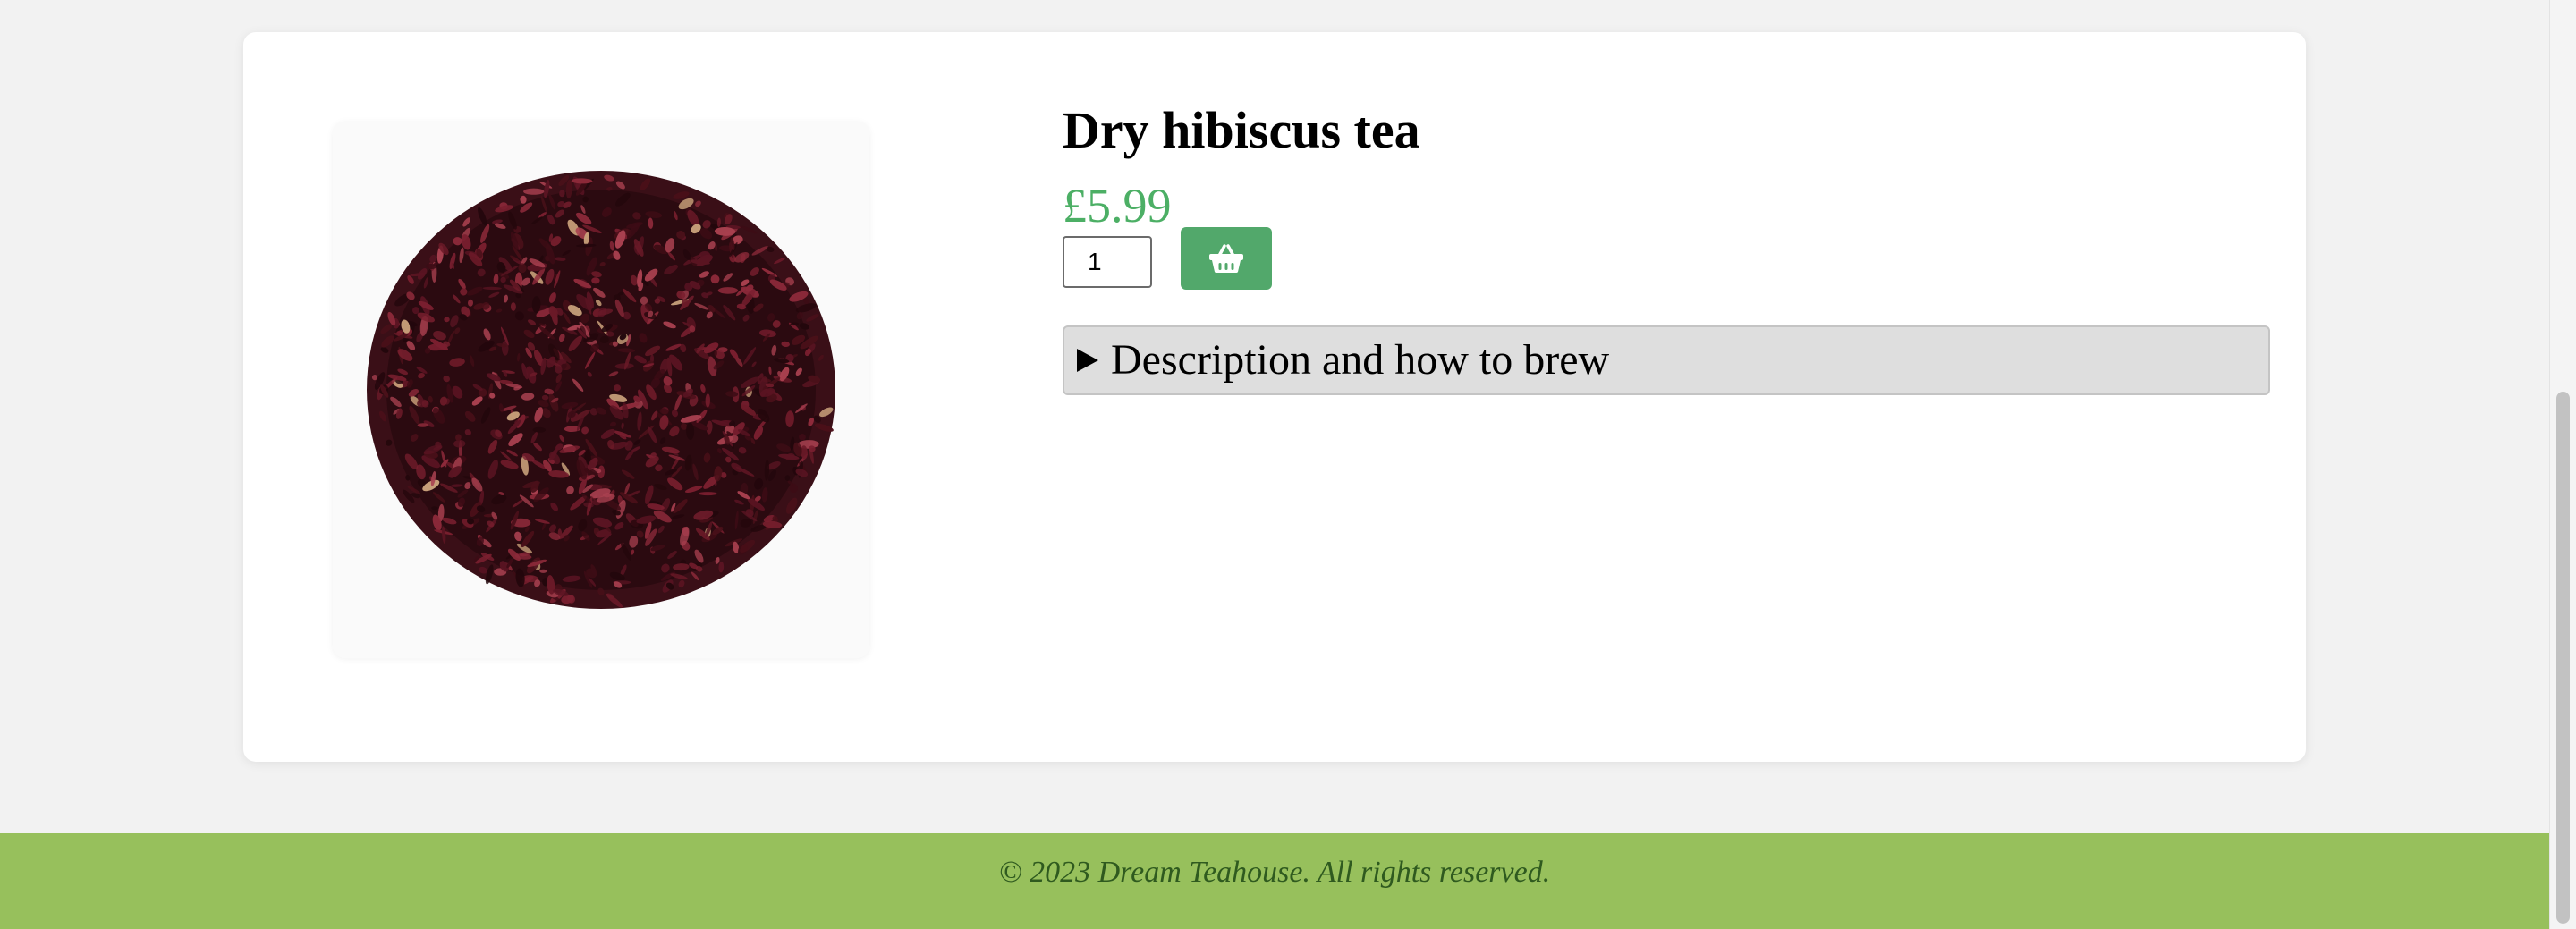 The width and height of the screenshot is (2576, 929). Describe the element at coordinates (2563, 658) in the screenshot. I see `scrollbar-thumb` at that location.